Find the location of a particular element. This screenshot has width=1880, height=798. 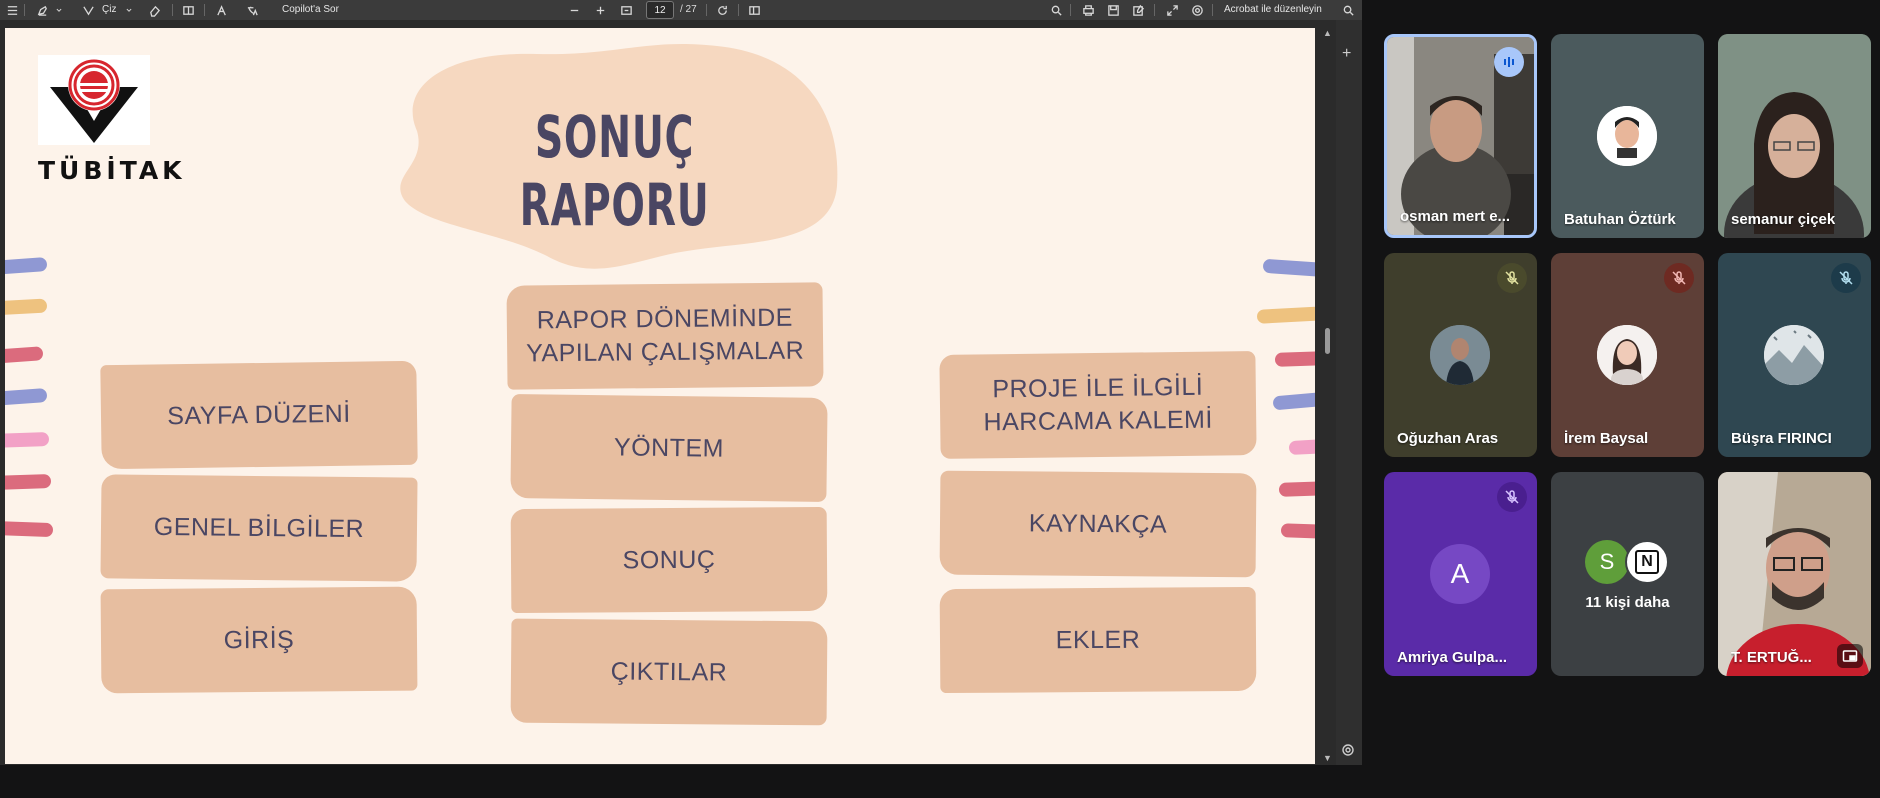

video-feed is located at coordinates (1794, 136).